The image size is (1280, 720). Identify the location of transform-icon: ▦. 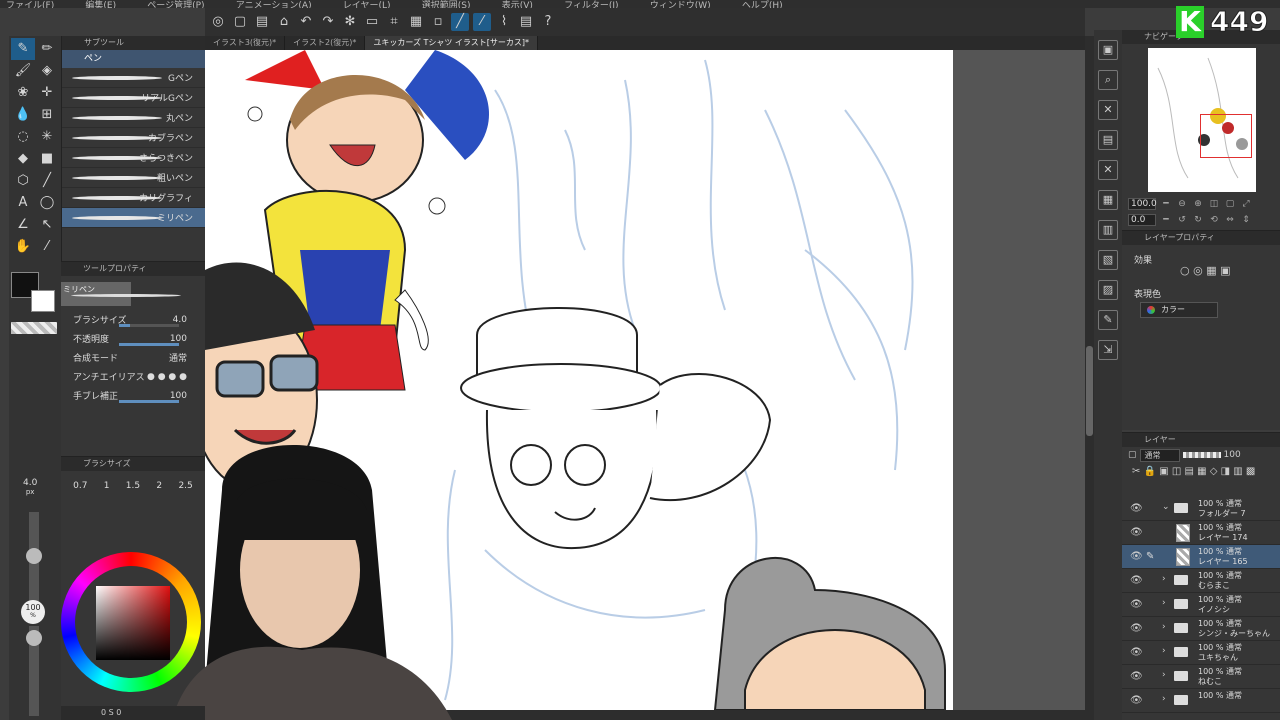
(416, 22).